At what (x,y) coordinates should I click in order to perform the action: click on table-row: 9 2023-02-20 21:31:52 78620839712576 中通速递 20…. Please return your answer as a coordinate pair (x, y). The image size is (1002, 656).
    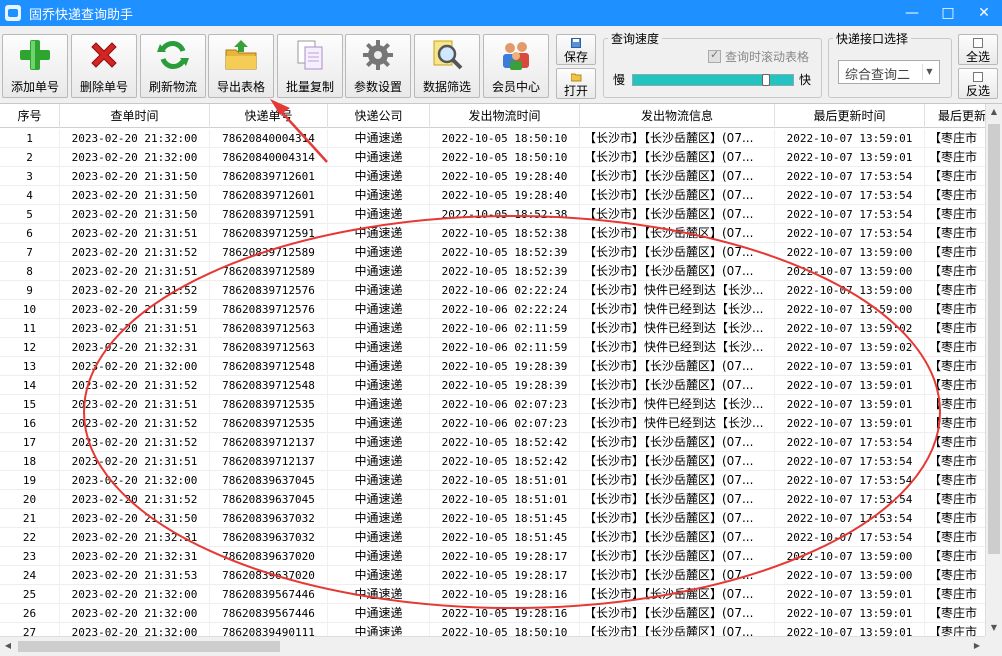
    Looking at the image, I should click on (492, 290).